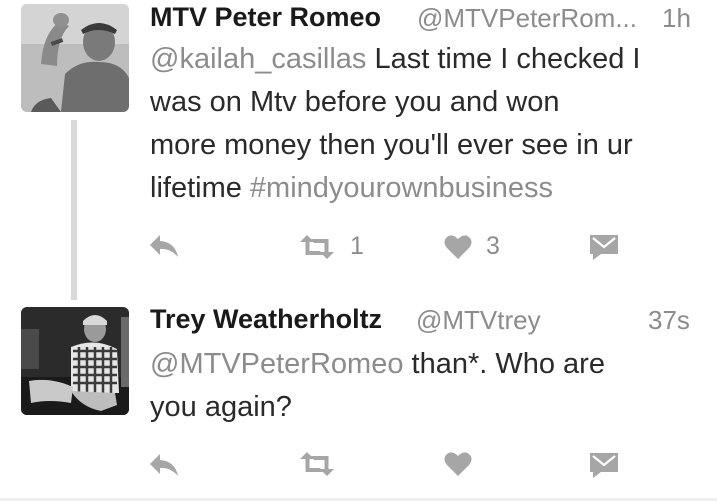 The image size is (717, 501). Describe the element at coordinates (669, 320) in the screenshot. I see `tweet-timestamp: 37s` at that location.